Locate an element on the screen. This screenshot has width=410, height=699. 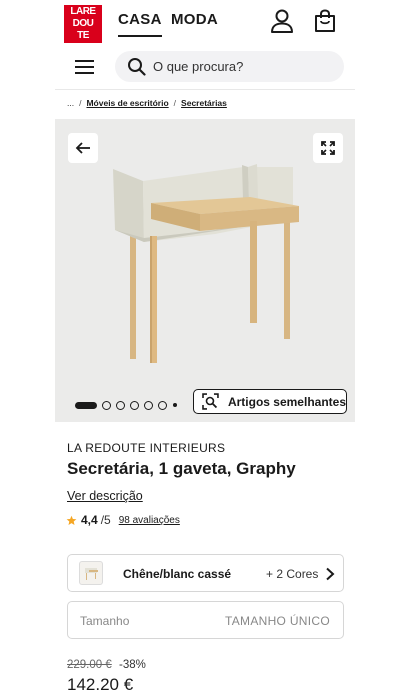
search-input is located at coordinates (243, 66).